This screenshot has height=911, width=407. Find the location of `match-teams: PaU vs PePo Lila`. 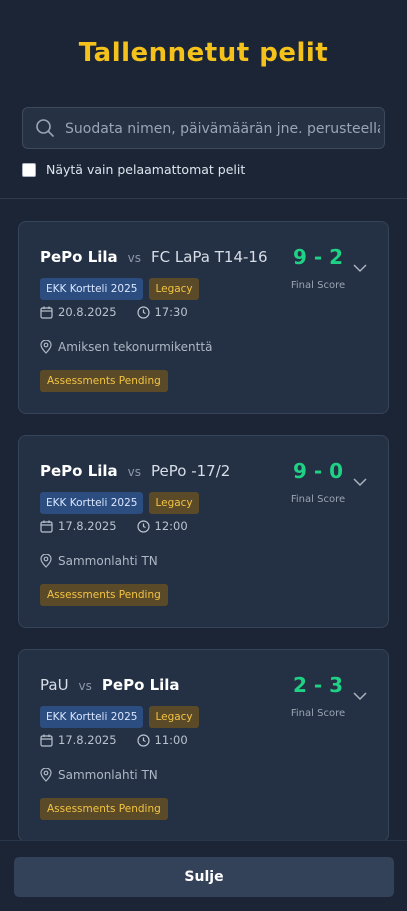

match-teams: PaU vs PePo Lila is located at coordinates (110, 685).